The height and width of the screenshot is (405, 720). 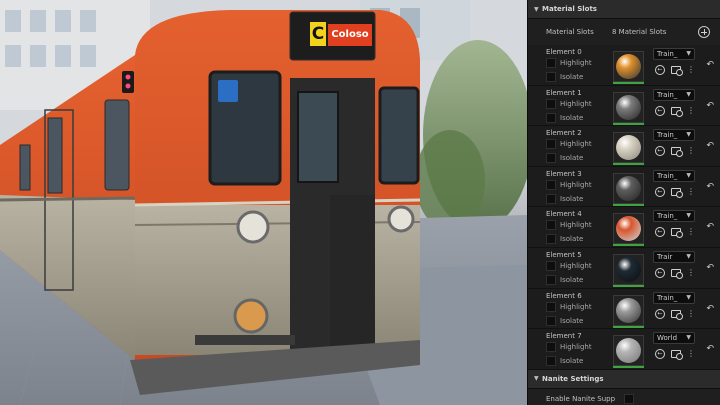 I want to click on enable-nanite-checkbox, so click(x=629, y=398).